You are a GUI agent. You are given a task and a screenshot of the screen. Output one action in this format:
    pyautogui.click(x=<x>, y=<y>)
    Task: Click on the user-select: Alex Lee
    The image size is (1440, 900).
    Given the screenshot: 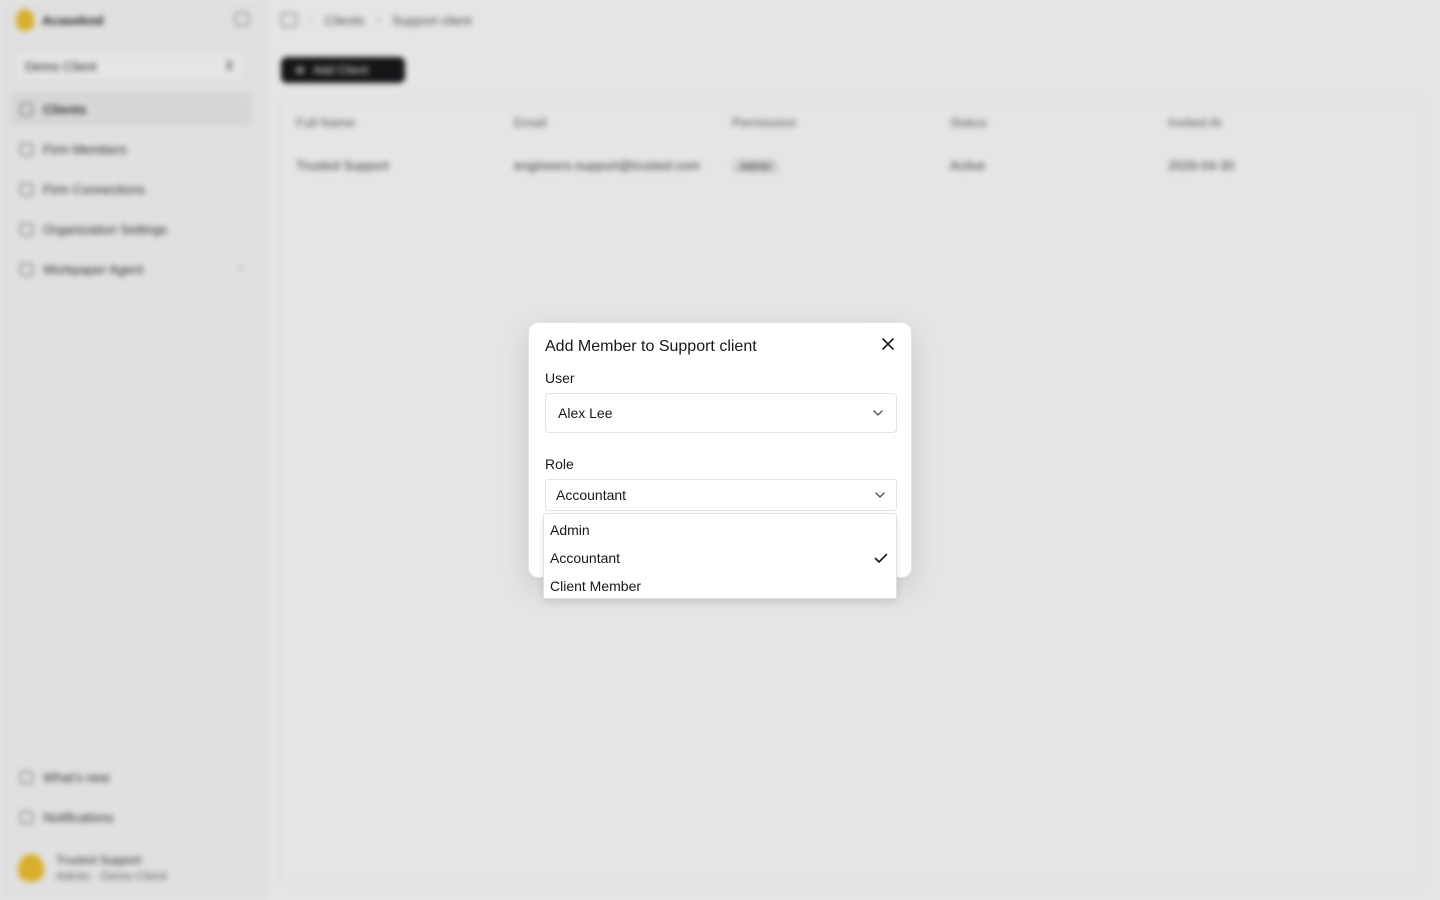 What is the action you would take?
    pyautogui.click(x=721, y=413)
    